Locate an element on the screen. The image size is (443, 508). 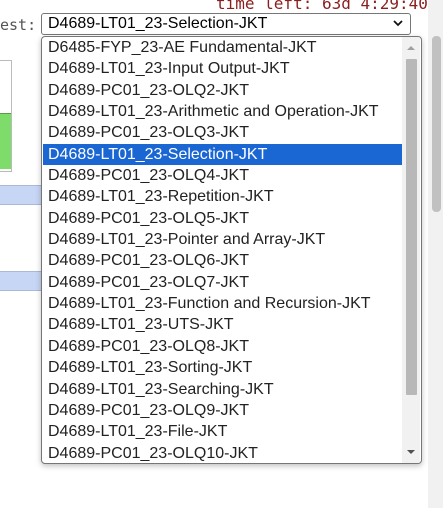
dropdown-option: D4689-PC01_23-OLQ5-JKT is located at coordinates (222, 218).